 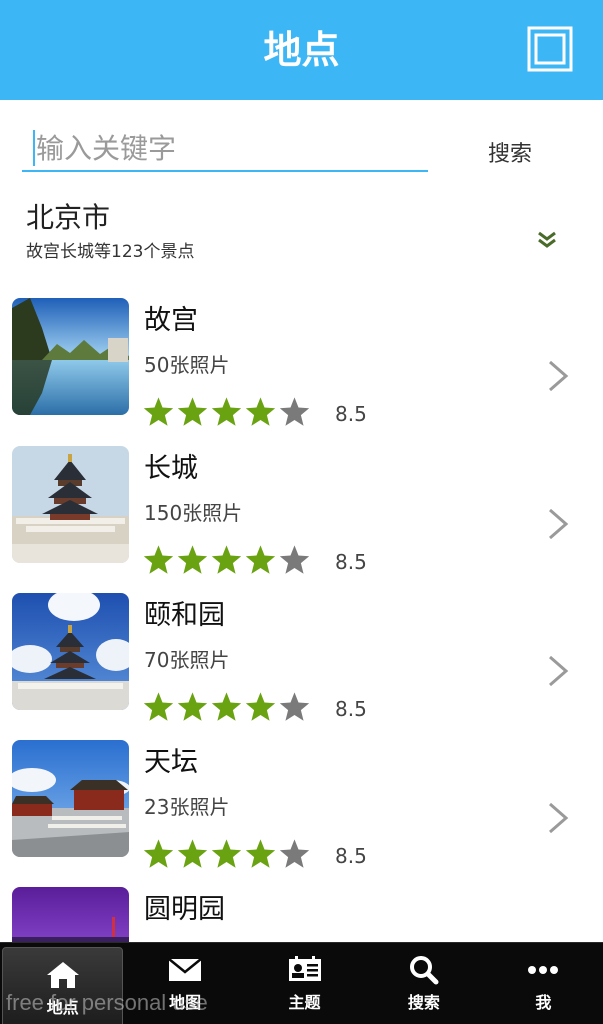 I want to click on list-item: 颐和园 70张照片 8.5, so click(x=301, y=666).